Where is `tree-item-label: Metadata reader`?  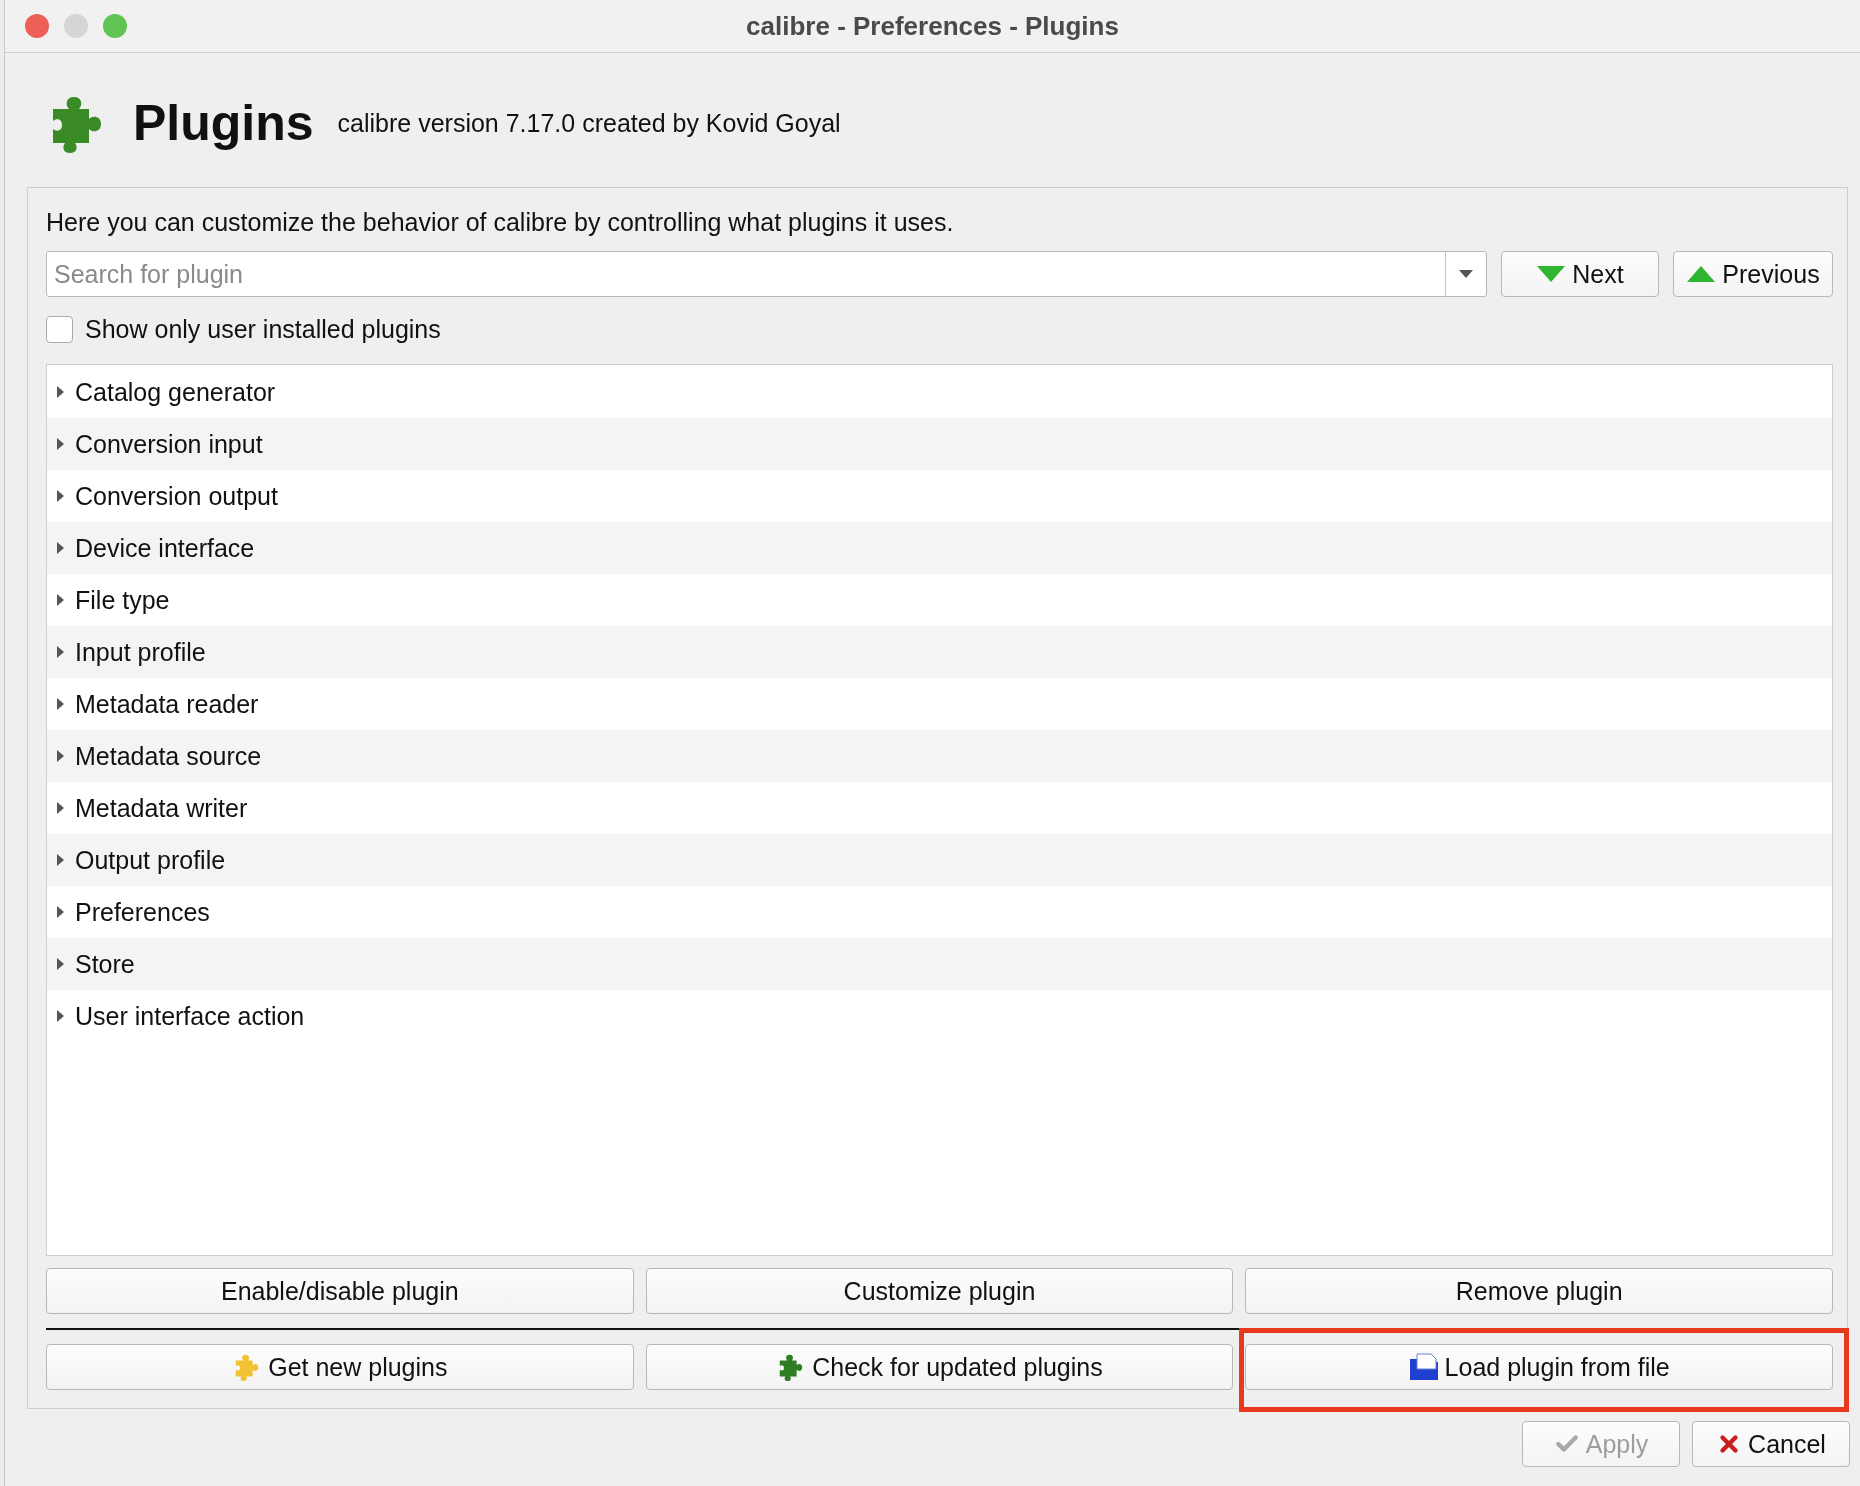
tree-item-label: Metadata reader is located at coordinates (167, 704).